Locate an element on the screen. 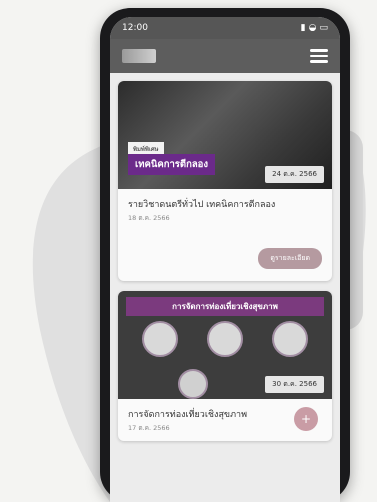 Image resolution: width=377 pixels, height=502 pixels. hamburger-menu-icon is located at coordinates (319, 56).